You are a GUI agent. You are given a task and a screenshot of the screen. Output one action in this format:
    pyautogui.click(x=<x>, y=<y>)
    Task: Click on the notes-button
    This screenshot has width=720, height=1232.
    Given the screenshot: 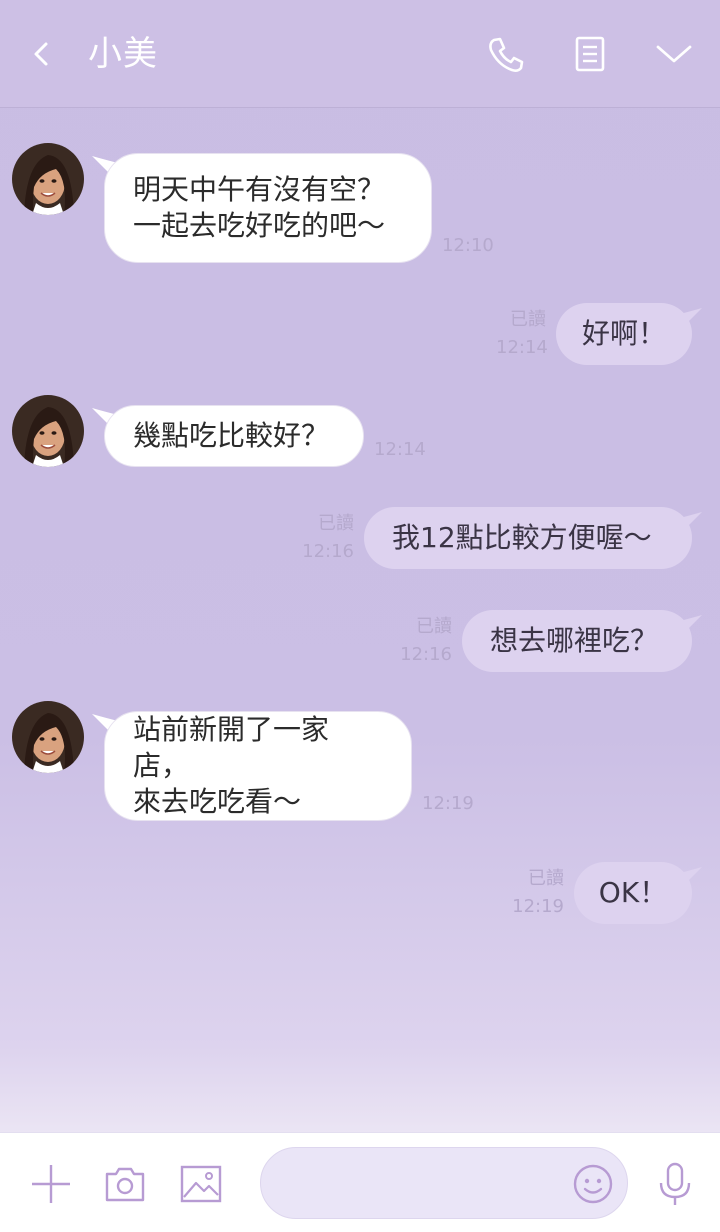 What is the action you would take?
    pyautogui.click(x=590, y=54)
    